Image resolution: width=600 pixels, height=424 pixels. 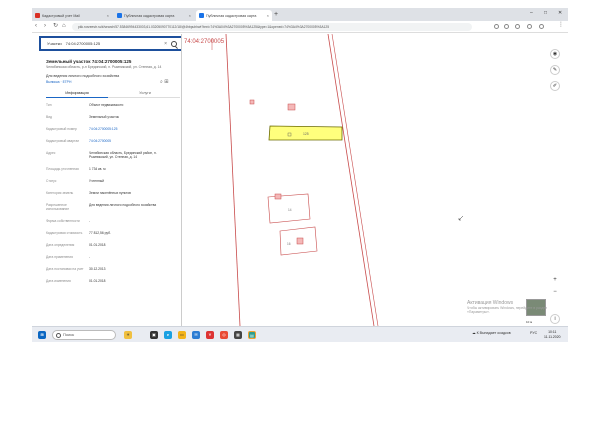 I want to click on zoom-to-icon: ⌕, so click(x=161, y=82).